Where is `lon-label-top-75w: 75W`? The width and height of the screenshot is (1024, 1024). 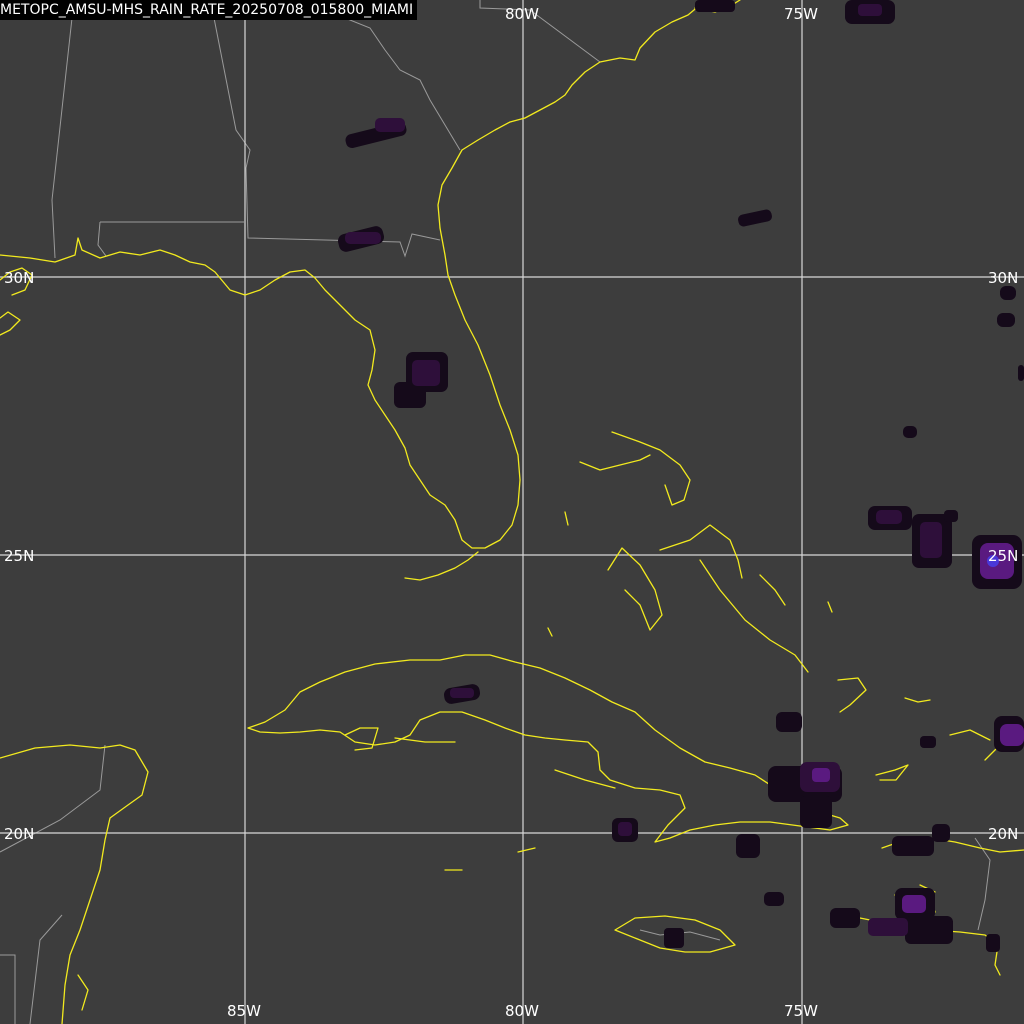
lon-label-top-75w: 75W is located at coordinates (801, 14).